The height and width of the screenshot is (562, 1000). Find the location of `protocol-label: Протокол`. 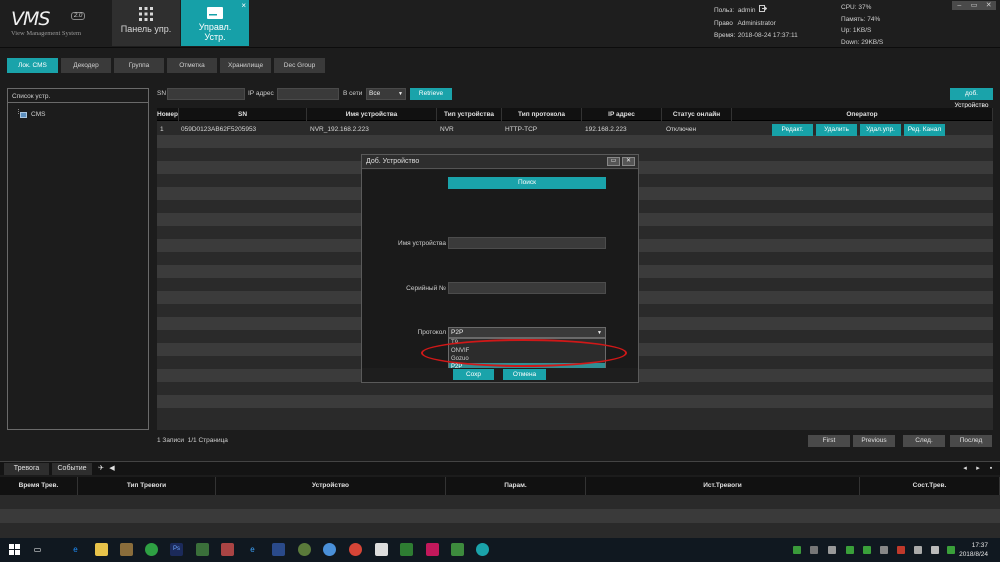

protocol-label: Протокол is located at coordinates (431, 332).